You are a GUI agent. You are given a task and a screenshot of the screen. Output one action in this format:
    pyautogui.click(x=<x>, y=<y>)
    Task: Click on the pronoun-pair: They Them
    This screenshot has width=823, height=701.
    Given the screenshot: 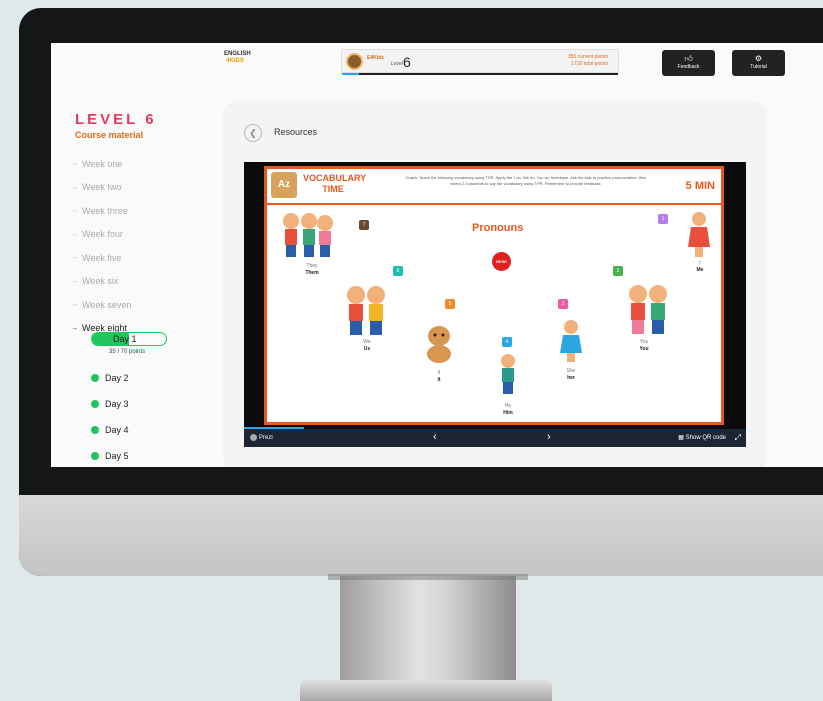 What is the action you would take?
    pyautogui.click(x=312, y=269)
    